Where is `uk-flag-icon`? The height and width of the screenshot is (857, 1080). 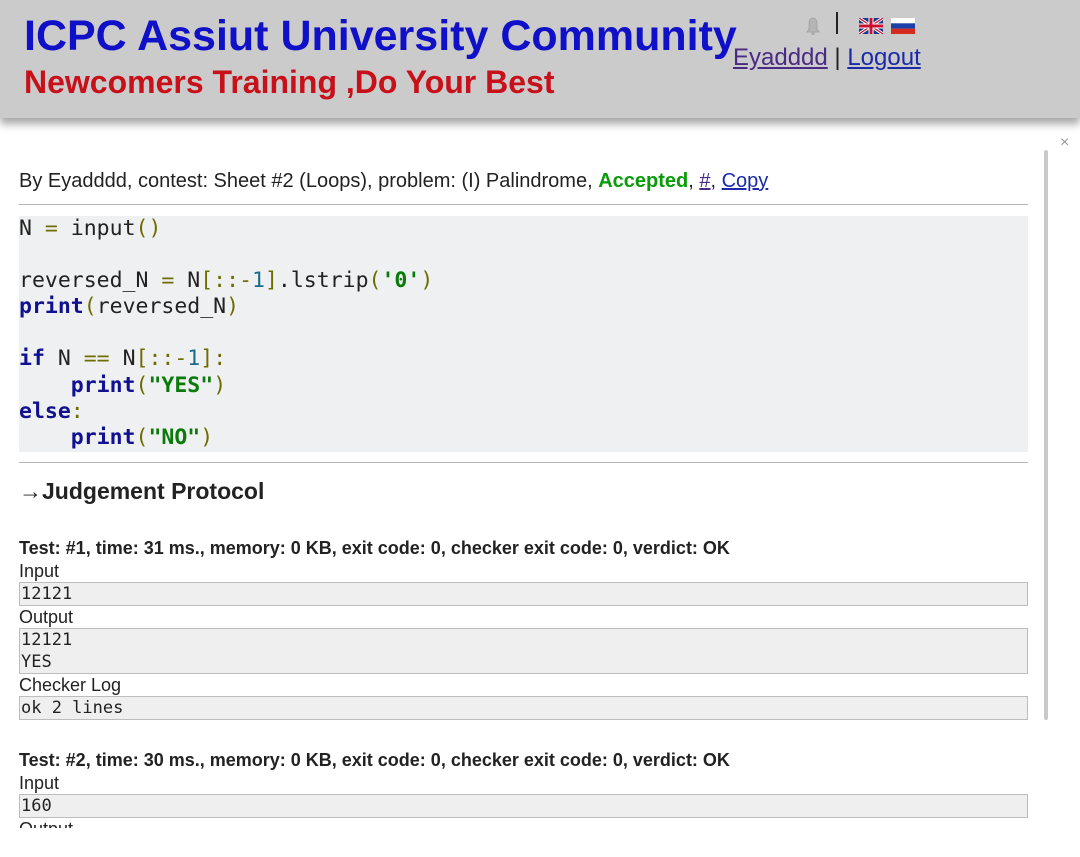
uk-flag-icon is located at coordinates (871, 26).